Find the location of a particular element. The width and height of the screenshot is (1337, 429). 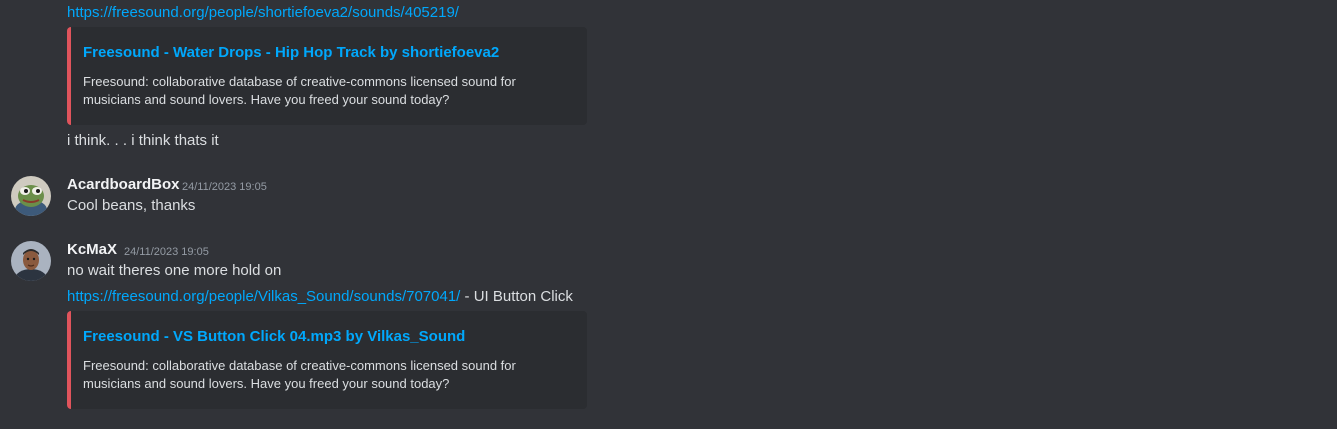

frog-avatar-icon is located at coordinates (31, 196).